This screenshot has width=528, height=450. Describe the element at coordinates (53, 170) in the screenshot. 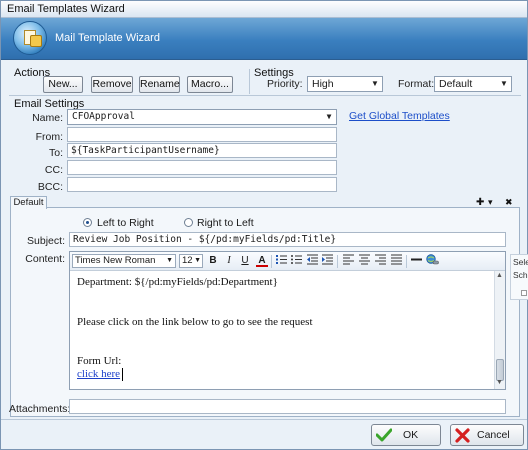

I see `cc-label: CC:` at that location.